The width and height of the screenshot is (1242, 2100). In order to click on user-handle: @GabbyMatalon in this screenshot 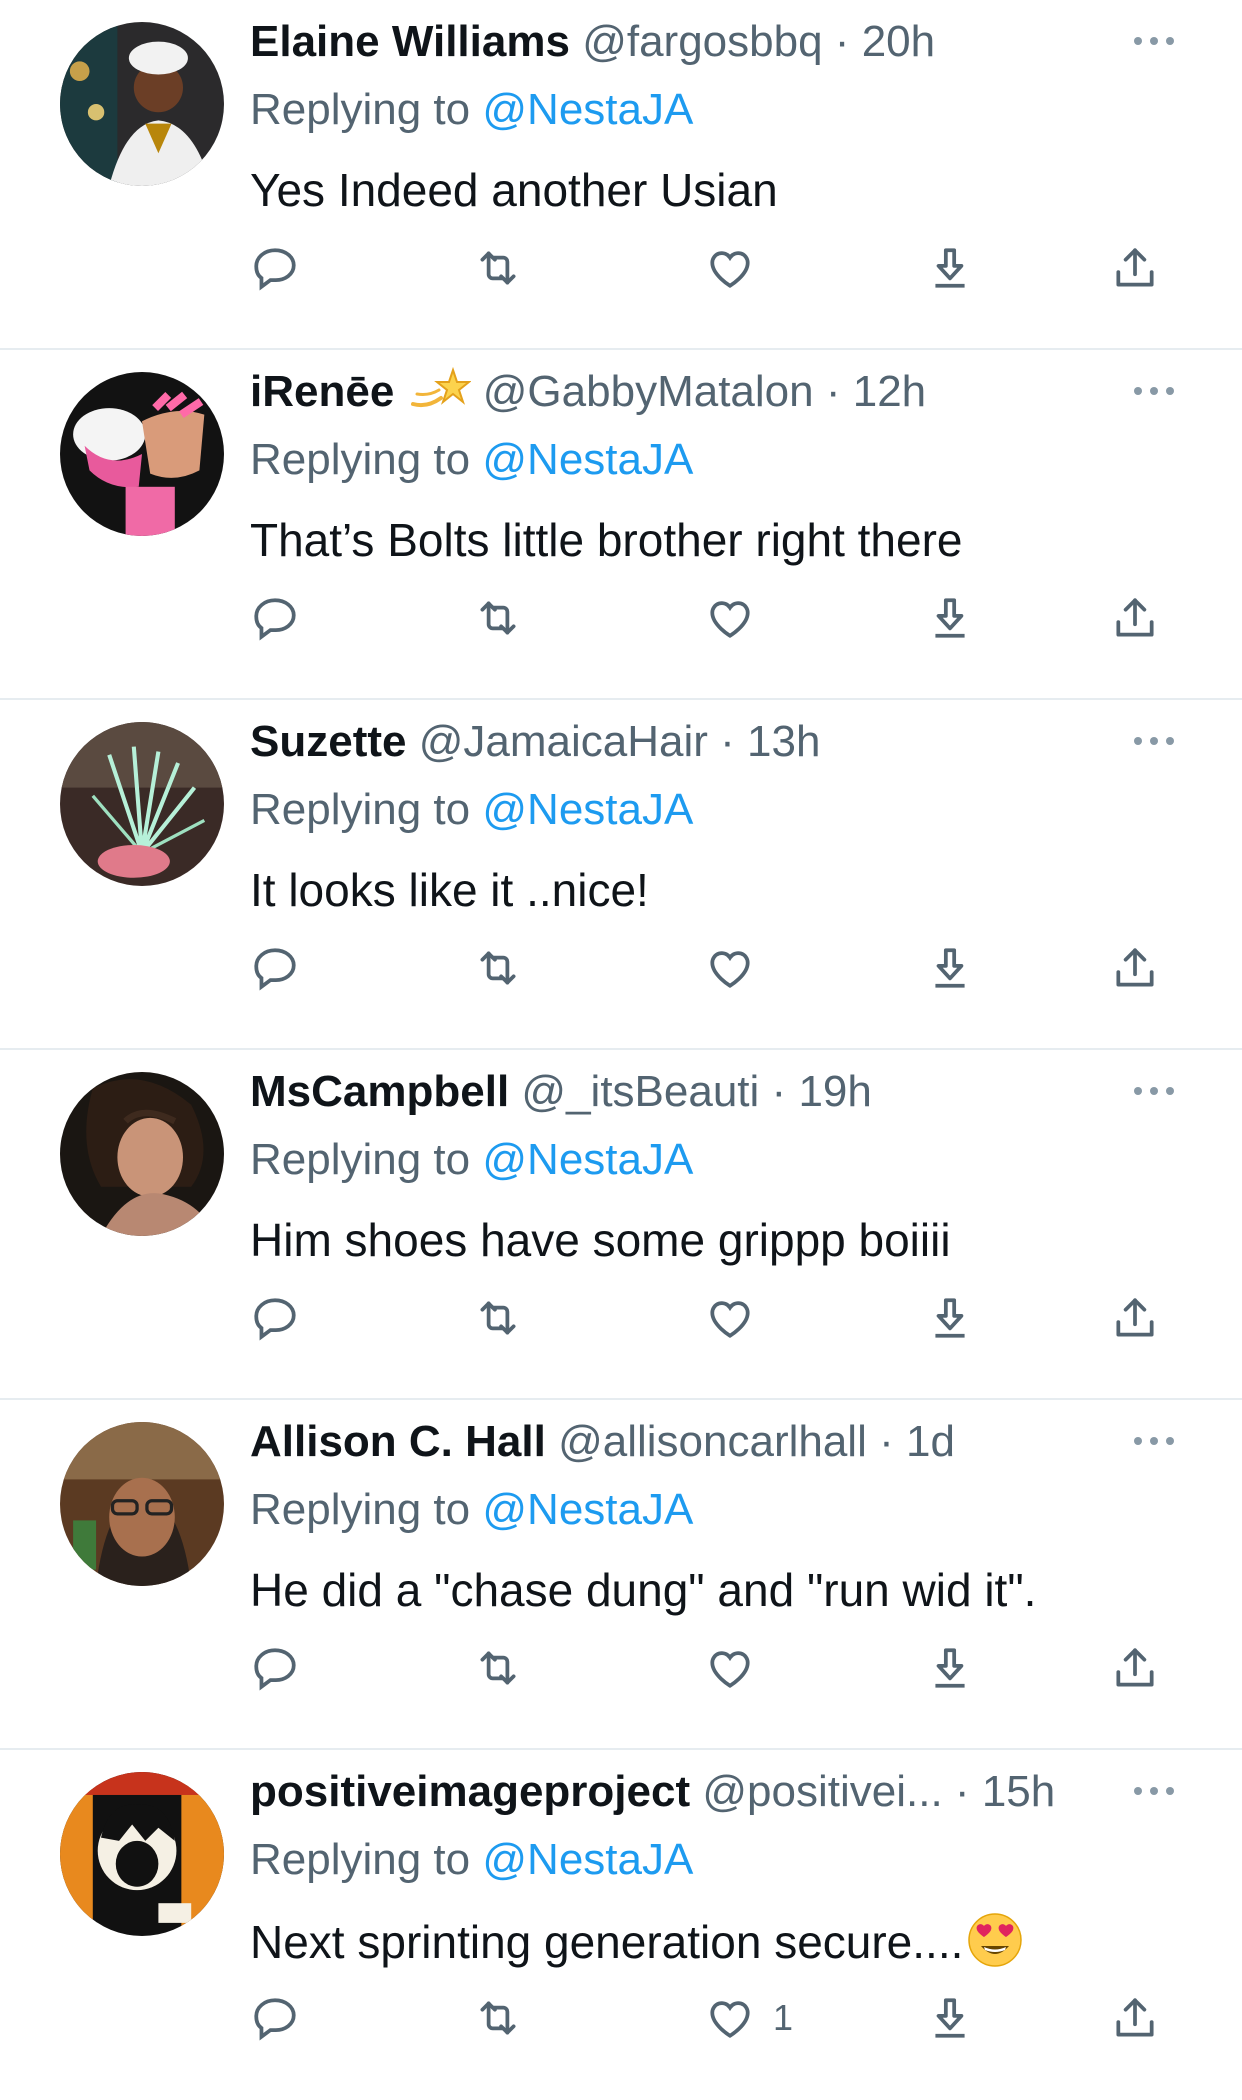, I will do `click(648, 391)`.